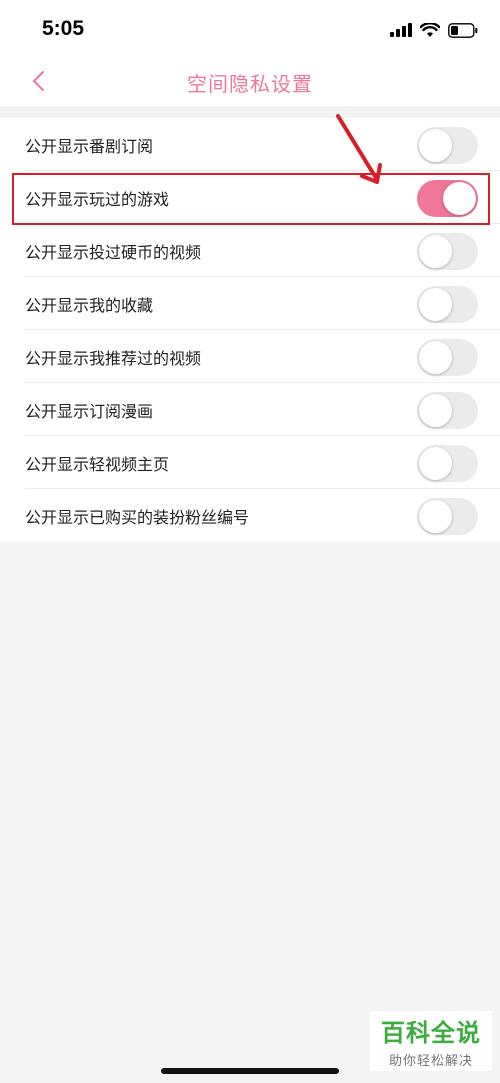 This screenshot has width=500, height=1083. I want to click on setting-row-light-video: 公开显示轻视频主页, so click(250, 462).